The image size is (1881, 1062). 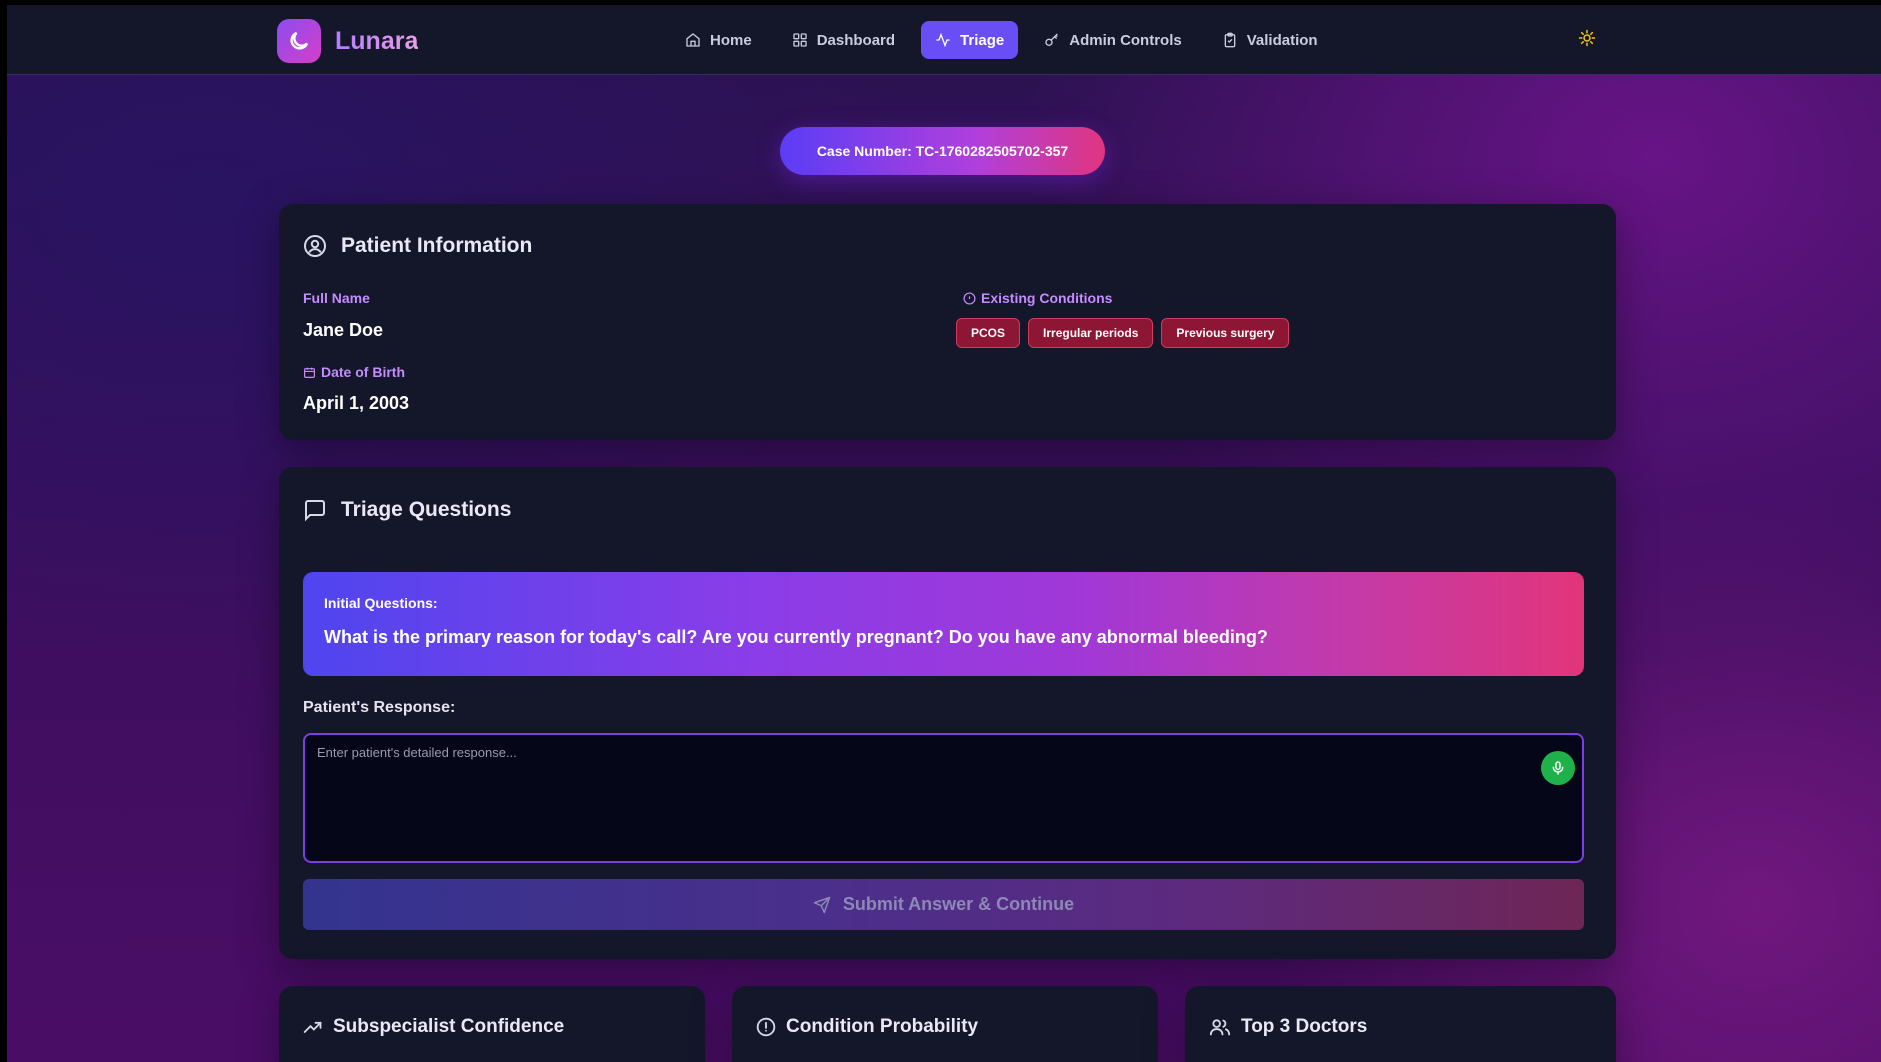 I want to click on subspecialist-confidence-title: Subspecialist Confidence, so click(x=433, y=1027).